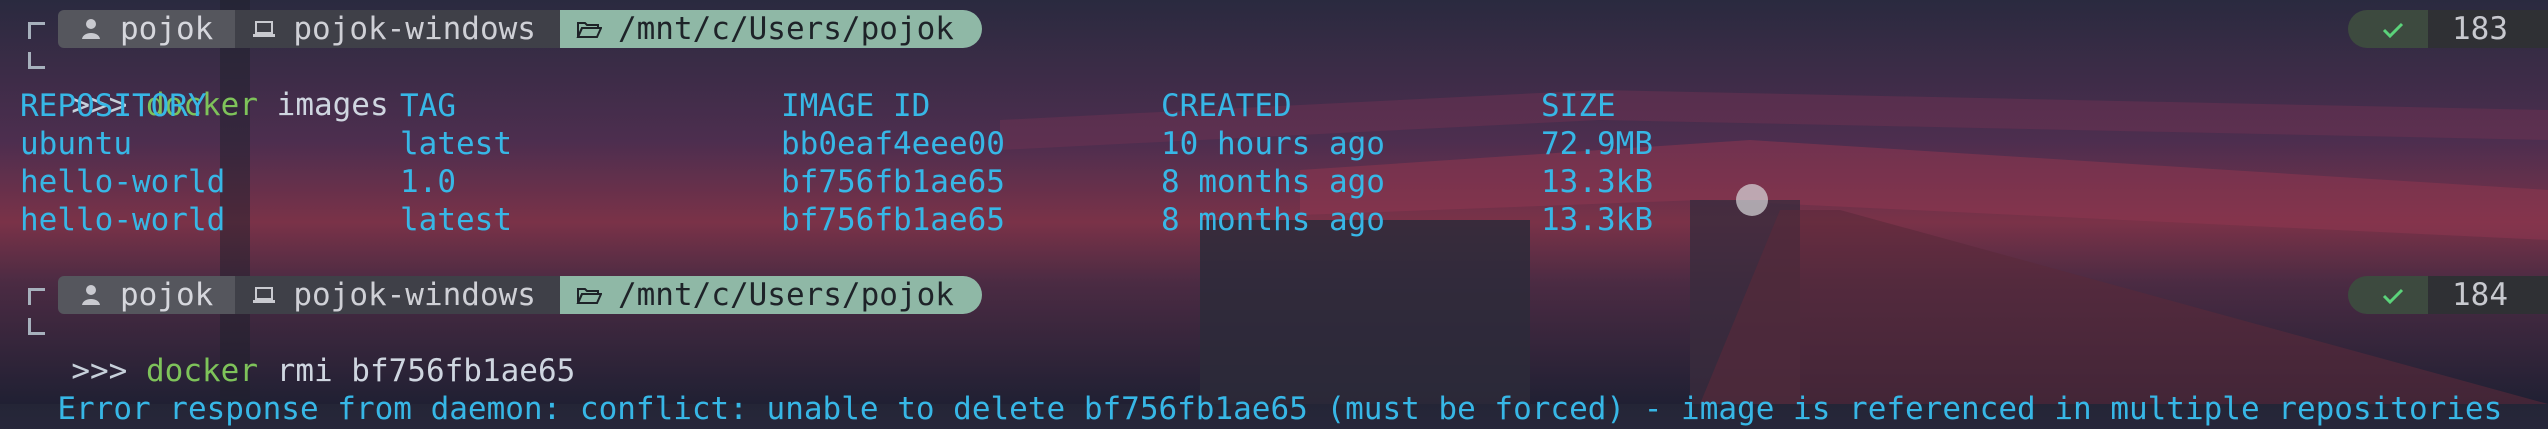 The width and height of the screenshot is (2548, 429). I want to click on header-repository: REPOSITORY, so click(113, 106).